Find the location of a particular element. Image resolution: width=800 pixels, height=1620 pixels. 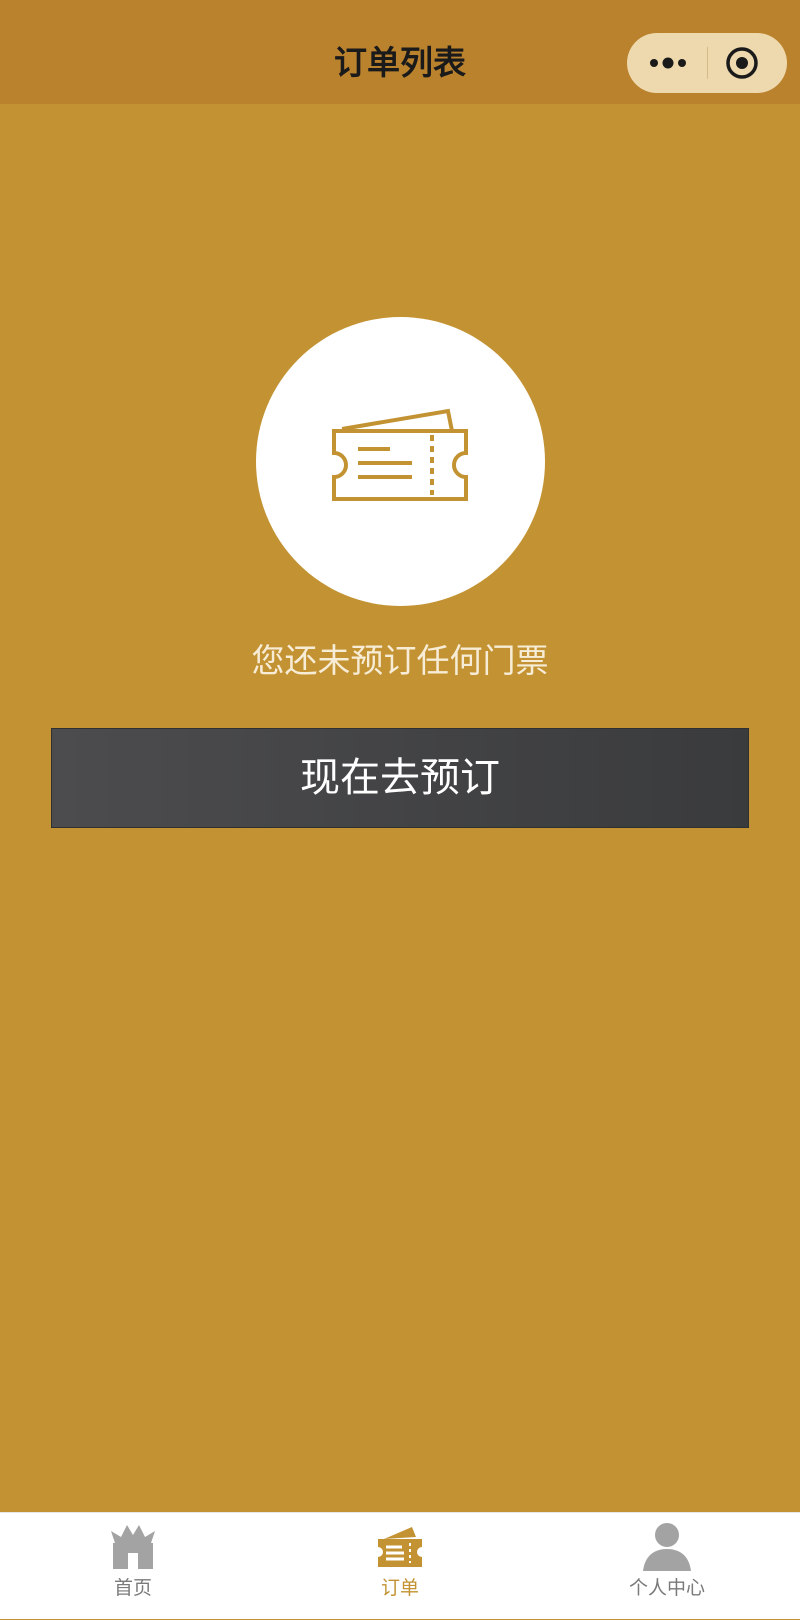

empty-state-illustration is located at coordinates (400, 461).